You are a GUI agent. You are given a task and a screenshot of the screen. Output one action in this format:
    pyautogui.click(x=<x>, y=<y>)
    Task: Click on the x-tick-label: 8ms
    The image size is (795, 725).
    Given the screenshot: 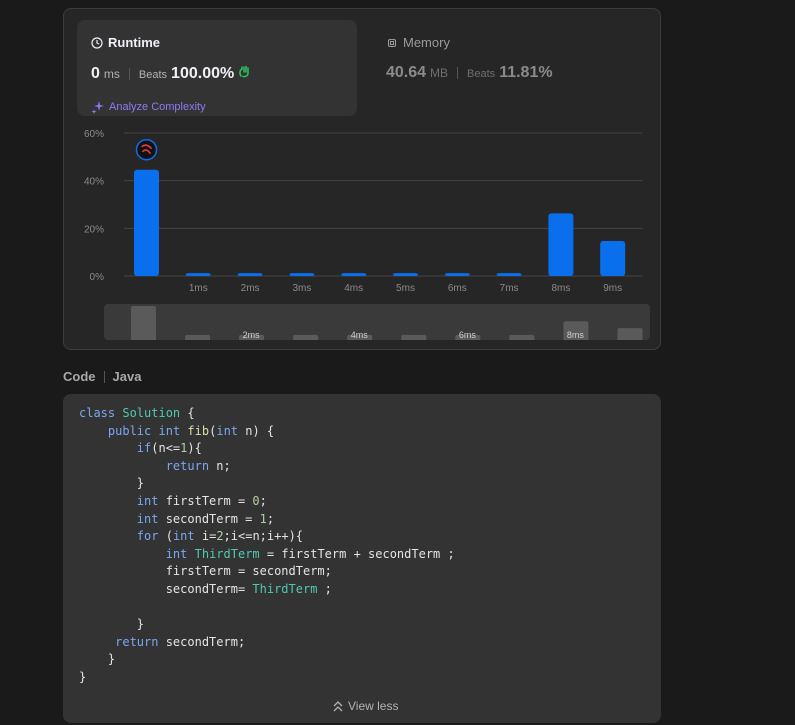 What is the action you would take?
    pyautogui.click(x=560, y=288)
    